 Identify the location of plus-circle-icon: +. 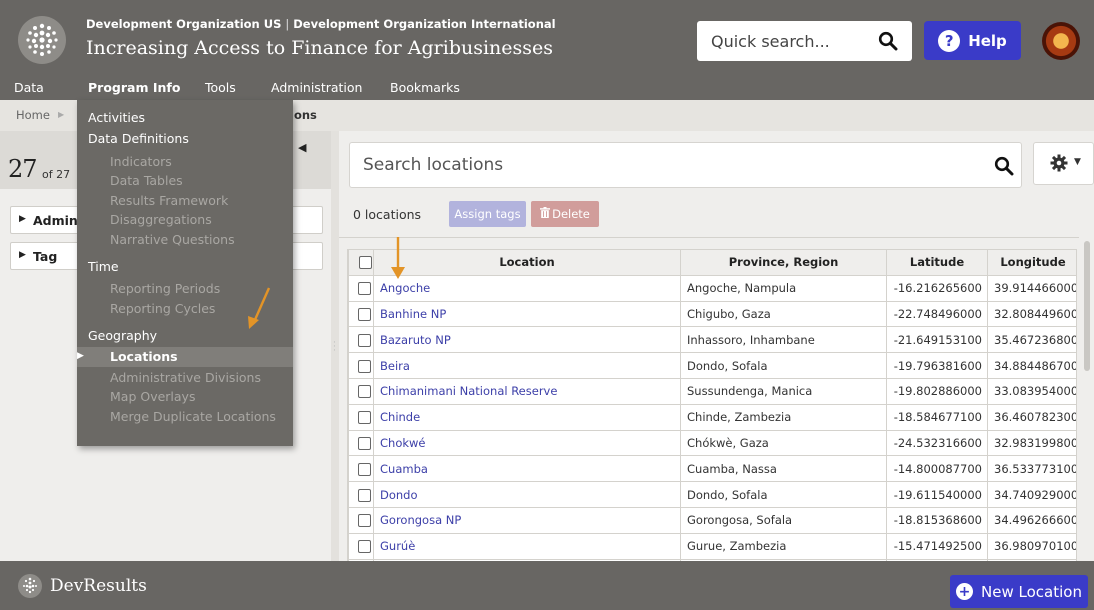
(965, 591).